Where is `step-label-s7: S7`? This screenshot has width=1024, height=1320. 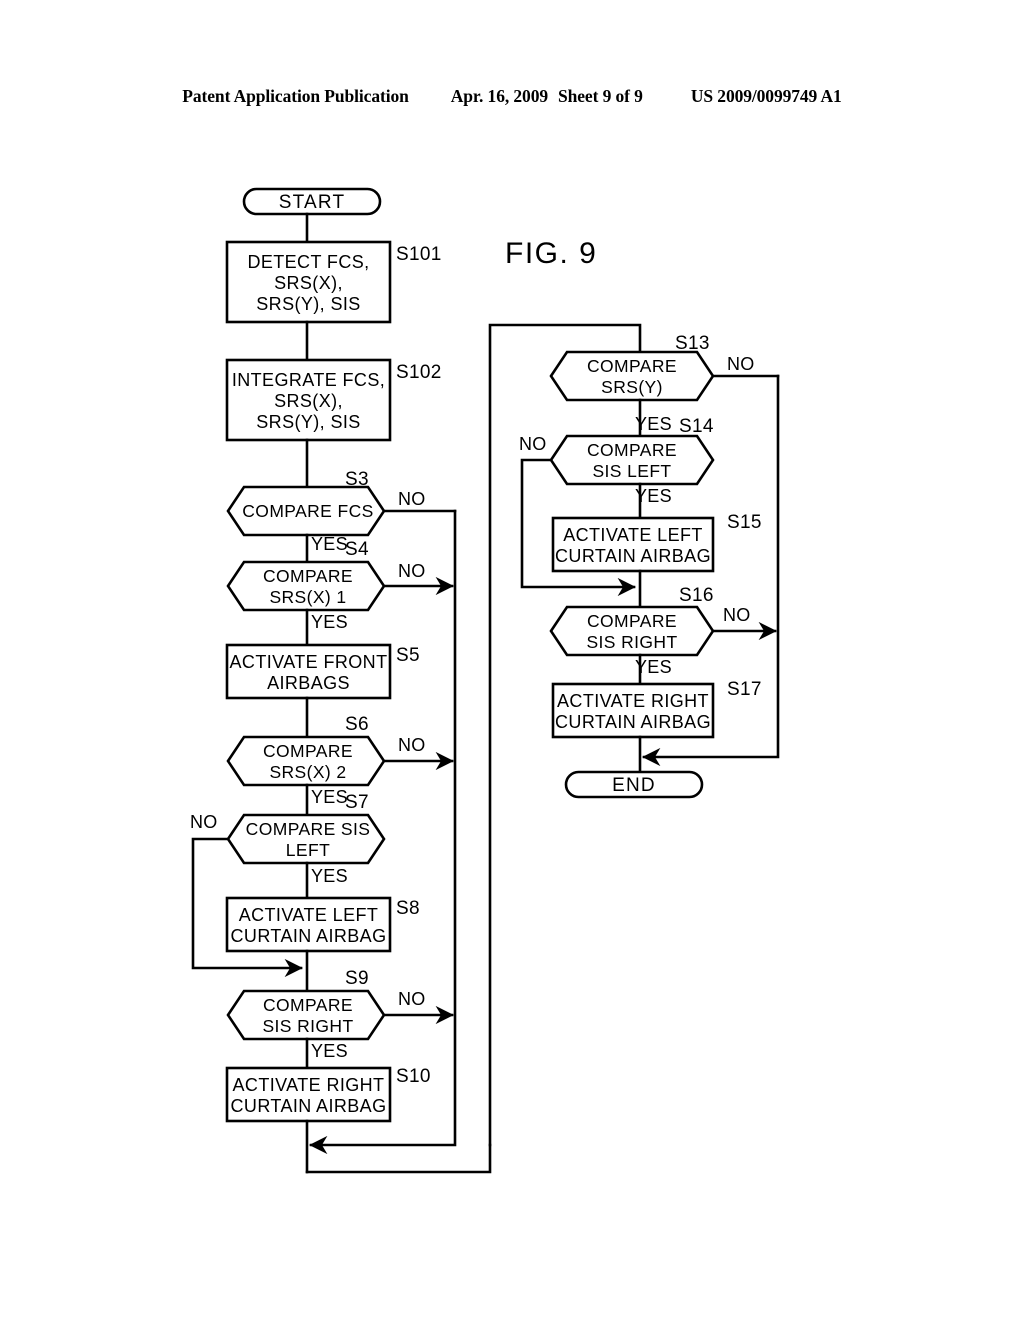 step-label-s7: S7 is located at coordinates (357, 802).